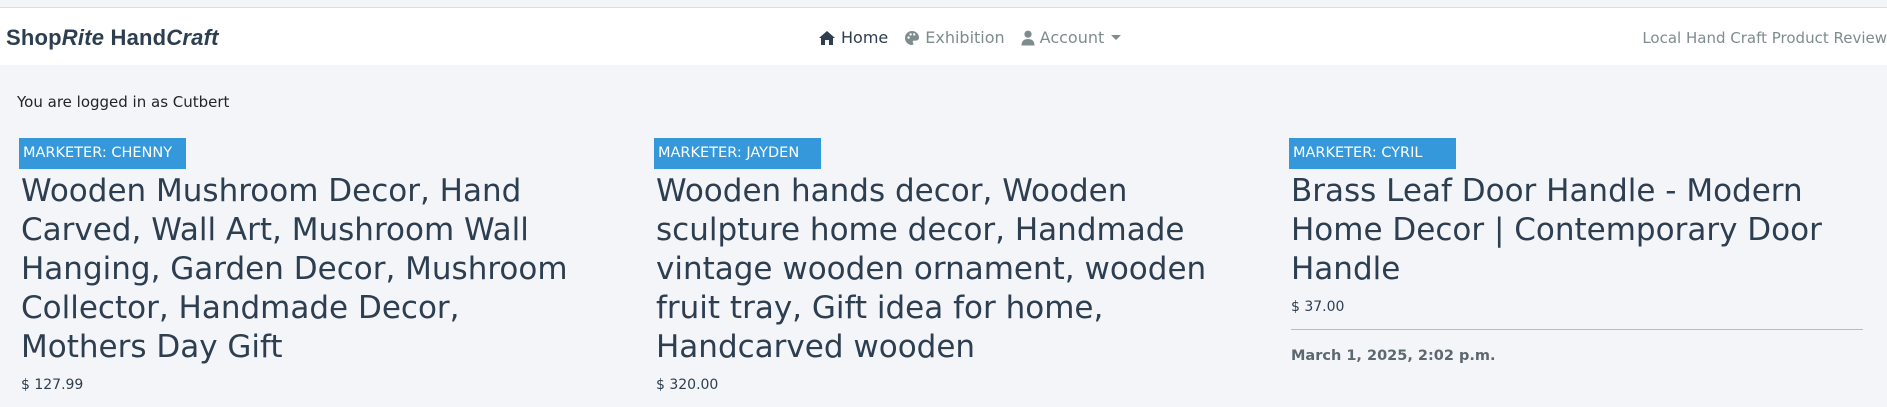 This screenshot has height=407, width=1887. I want to click on nav-links: Home Exhibition Account, so click(977, 37).